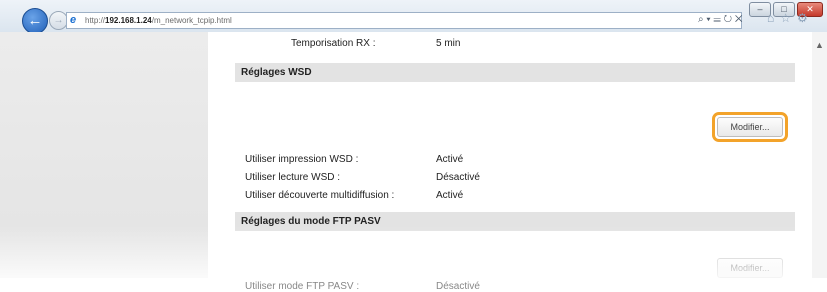  Describe the element at coordinates (458, 177) in the screenshot. I see `wsd-scan-value: Désactivé` at that location.